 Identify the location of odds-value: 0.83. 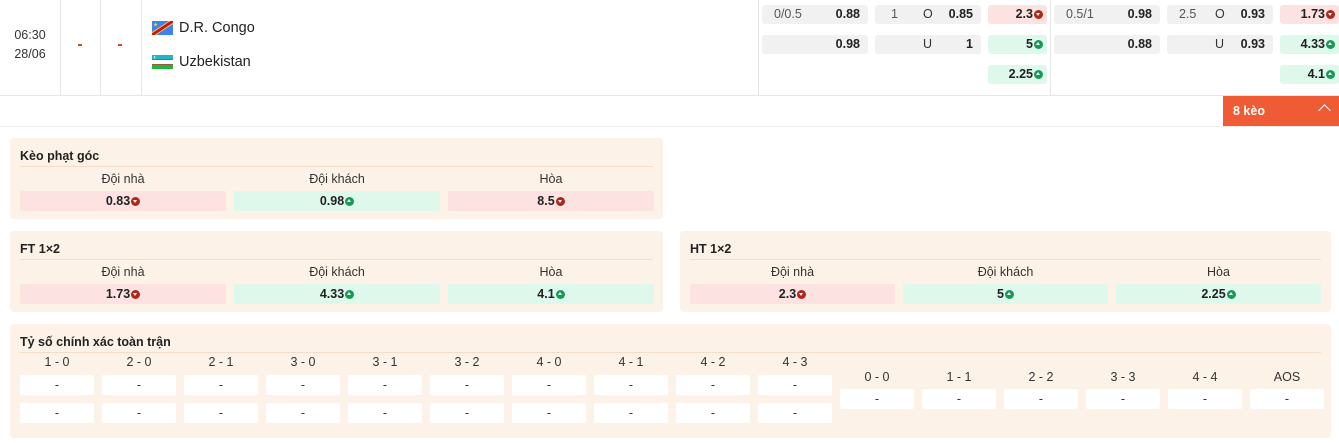
(118, 201).